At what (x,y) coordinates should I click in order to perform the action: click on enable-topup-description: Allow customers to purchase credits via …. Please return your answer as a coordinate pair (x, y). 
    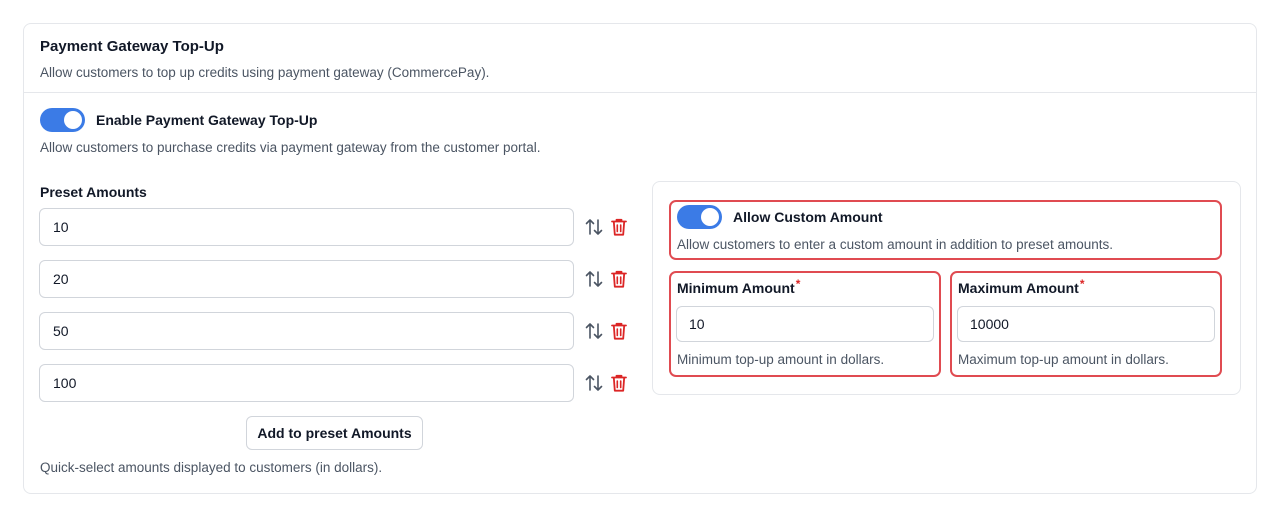
    Looking at the image, I should click on (290, 147).